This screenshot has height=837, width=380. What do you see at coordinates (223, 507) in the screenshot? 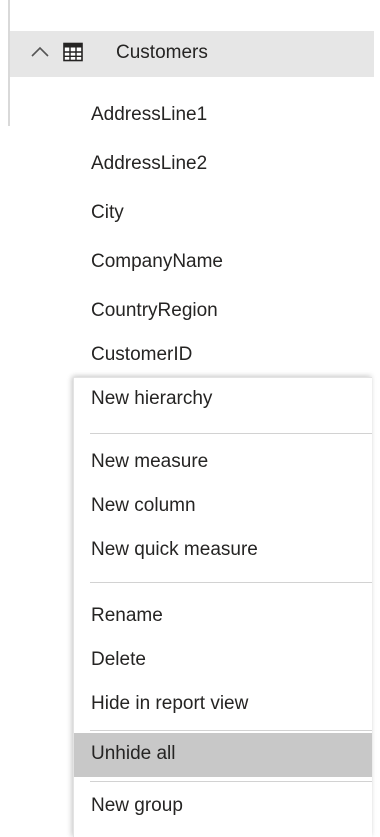
I see `menu-item-new-column: New column` at bounding box center [223, 507].